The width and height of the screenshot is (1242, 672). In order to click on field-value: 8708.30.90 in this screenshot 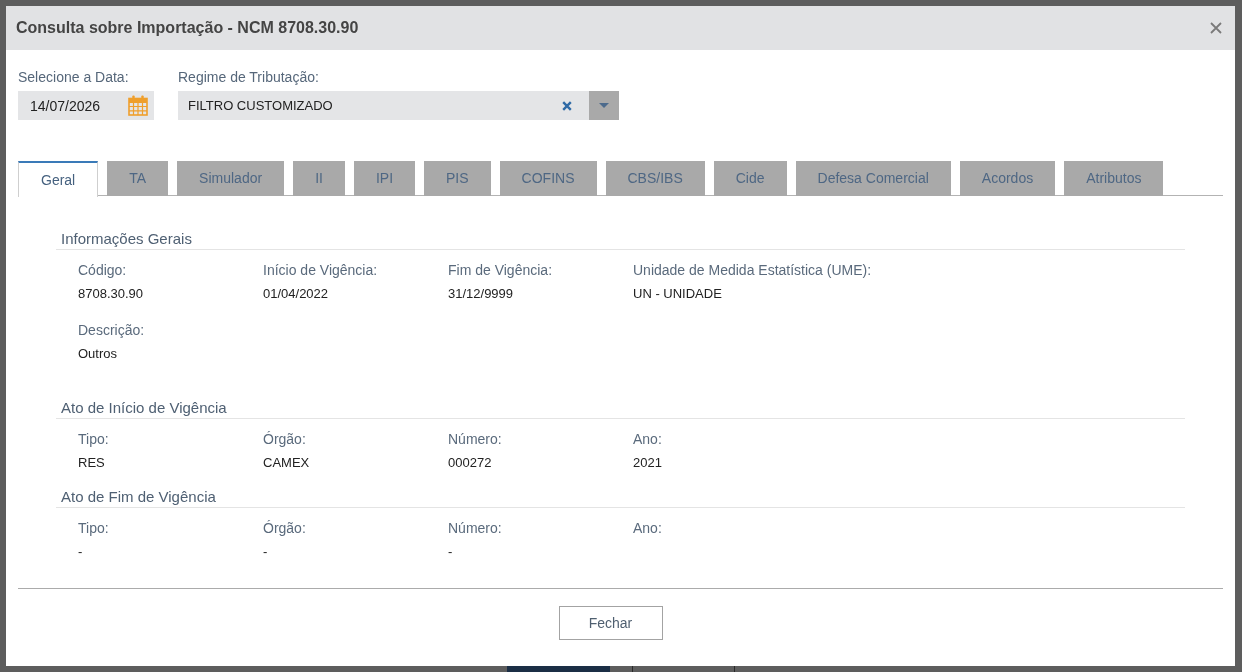, I will do `click(111, 293)`.